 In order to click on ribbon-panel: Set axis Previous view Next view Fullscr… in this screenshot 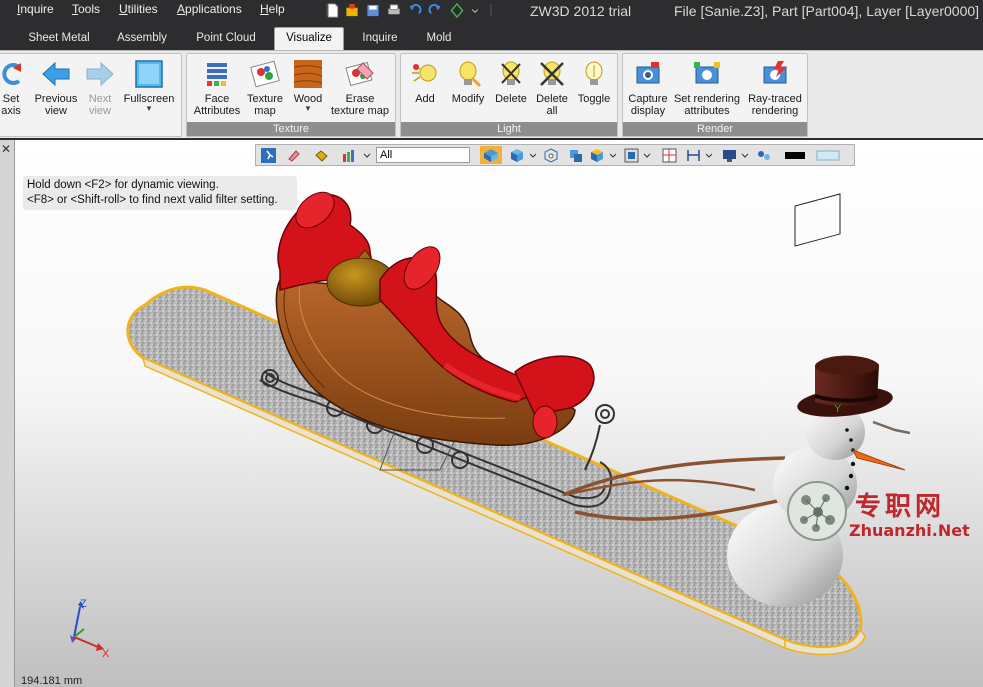, I will do `click(491, 94)`.